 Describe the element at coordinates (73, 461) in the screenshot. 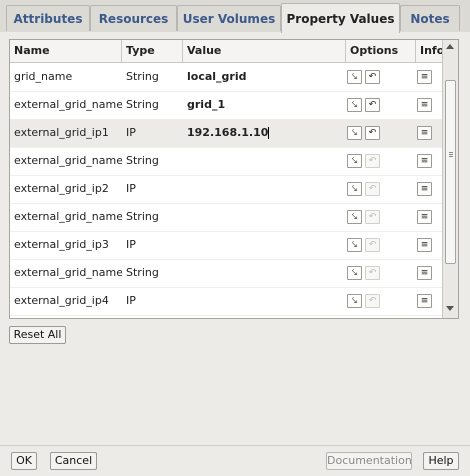

I see `cancel-button: Cancel` at that location.